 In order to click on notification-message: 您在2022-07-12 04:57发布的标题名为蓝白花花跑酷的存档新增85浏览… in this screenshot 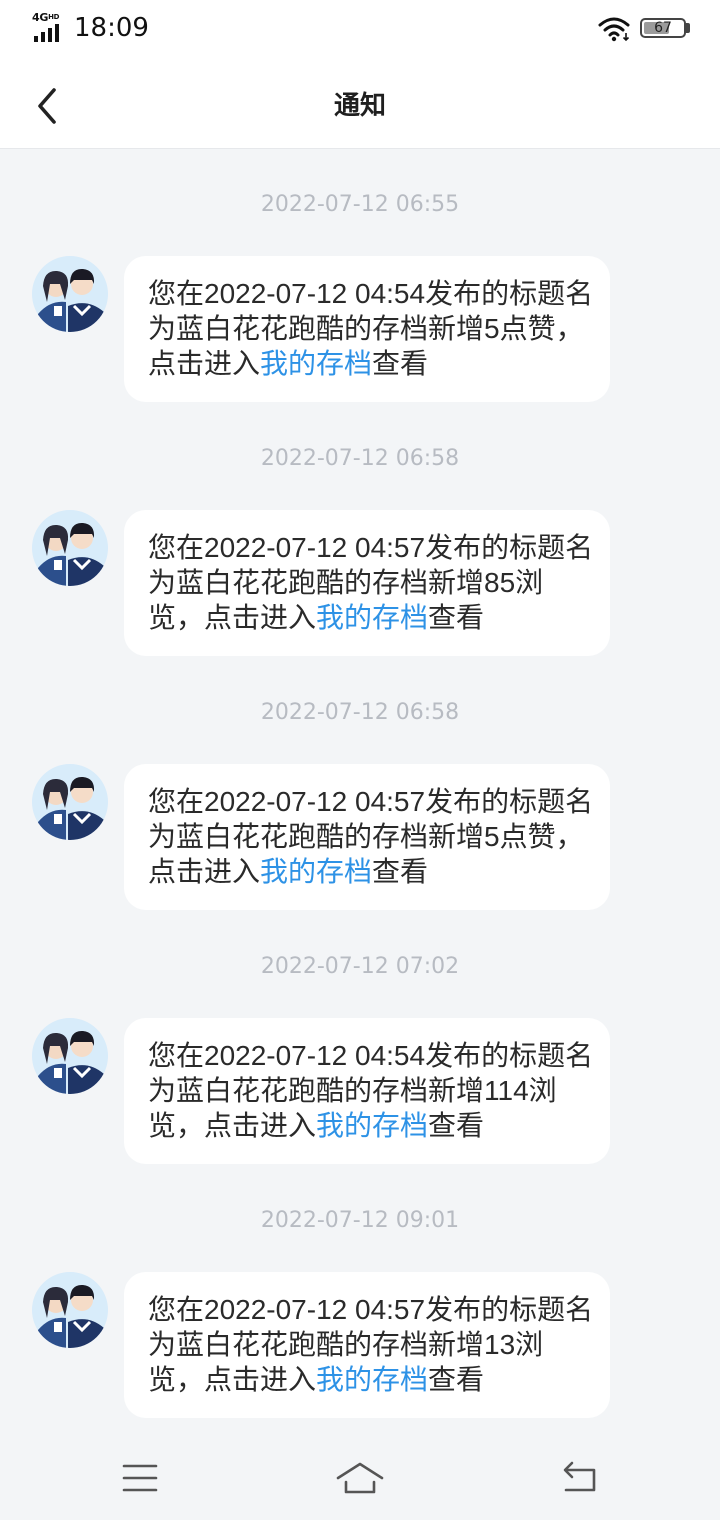, I will do `click(367, 583)`.